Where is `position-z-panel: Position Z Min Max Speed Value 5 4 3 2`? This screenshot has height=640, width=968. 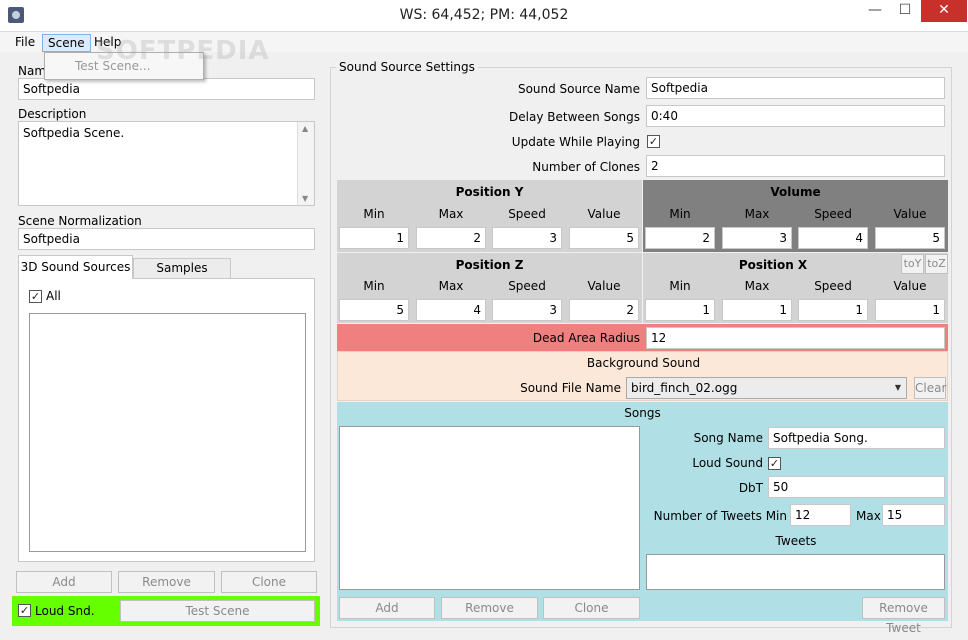 position-z-panel: Position Z Min Max Speed Value 5 4 3 2 is located at coordinates (489, 288).